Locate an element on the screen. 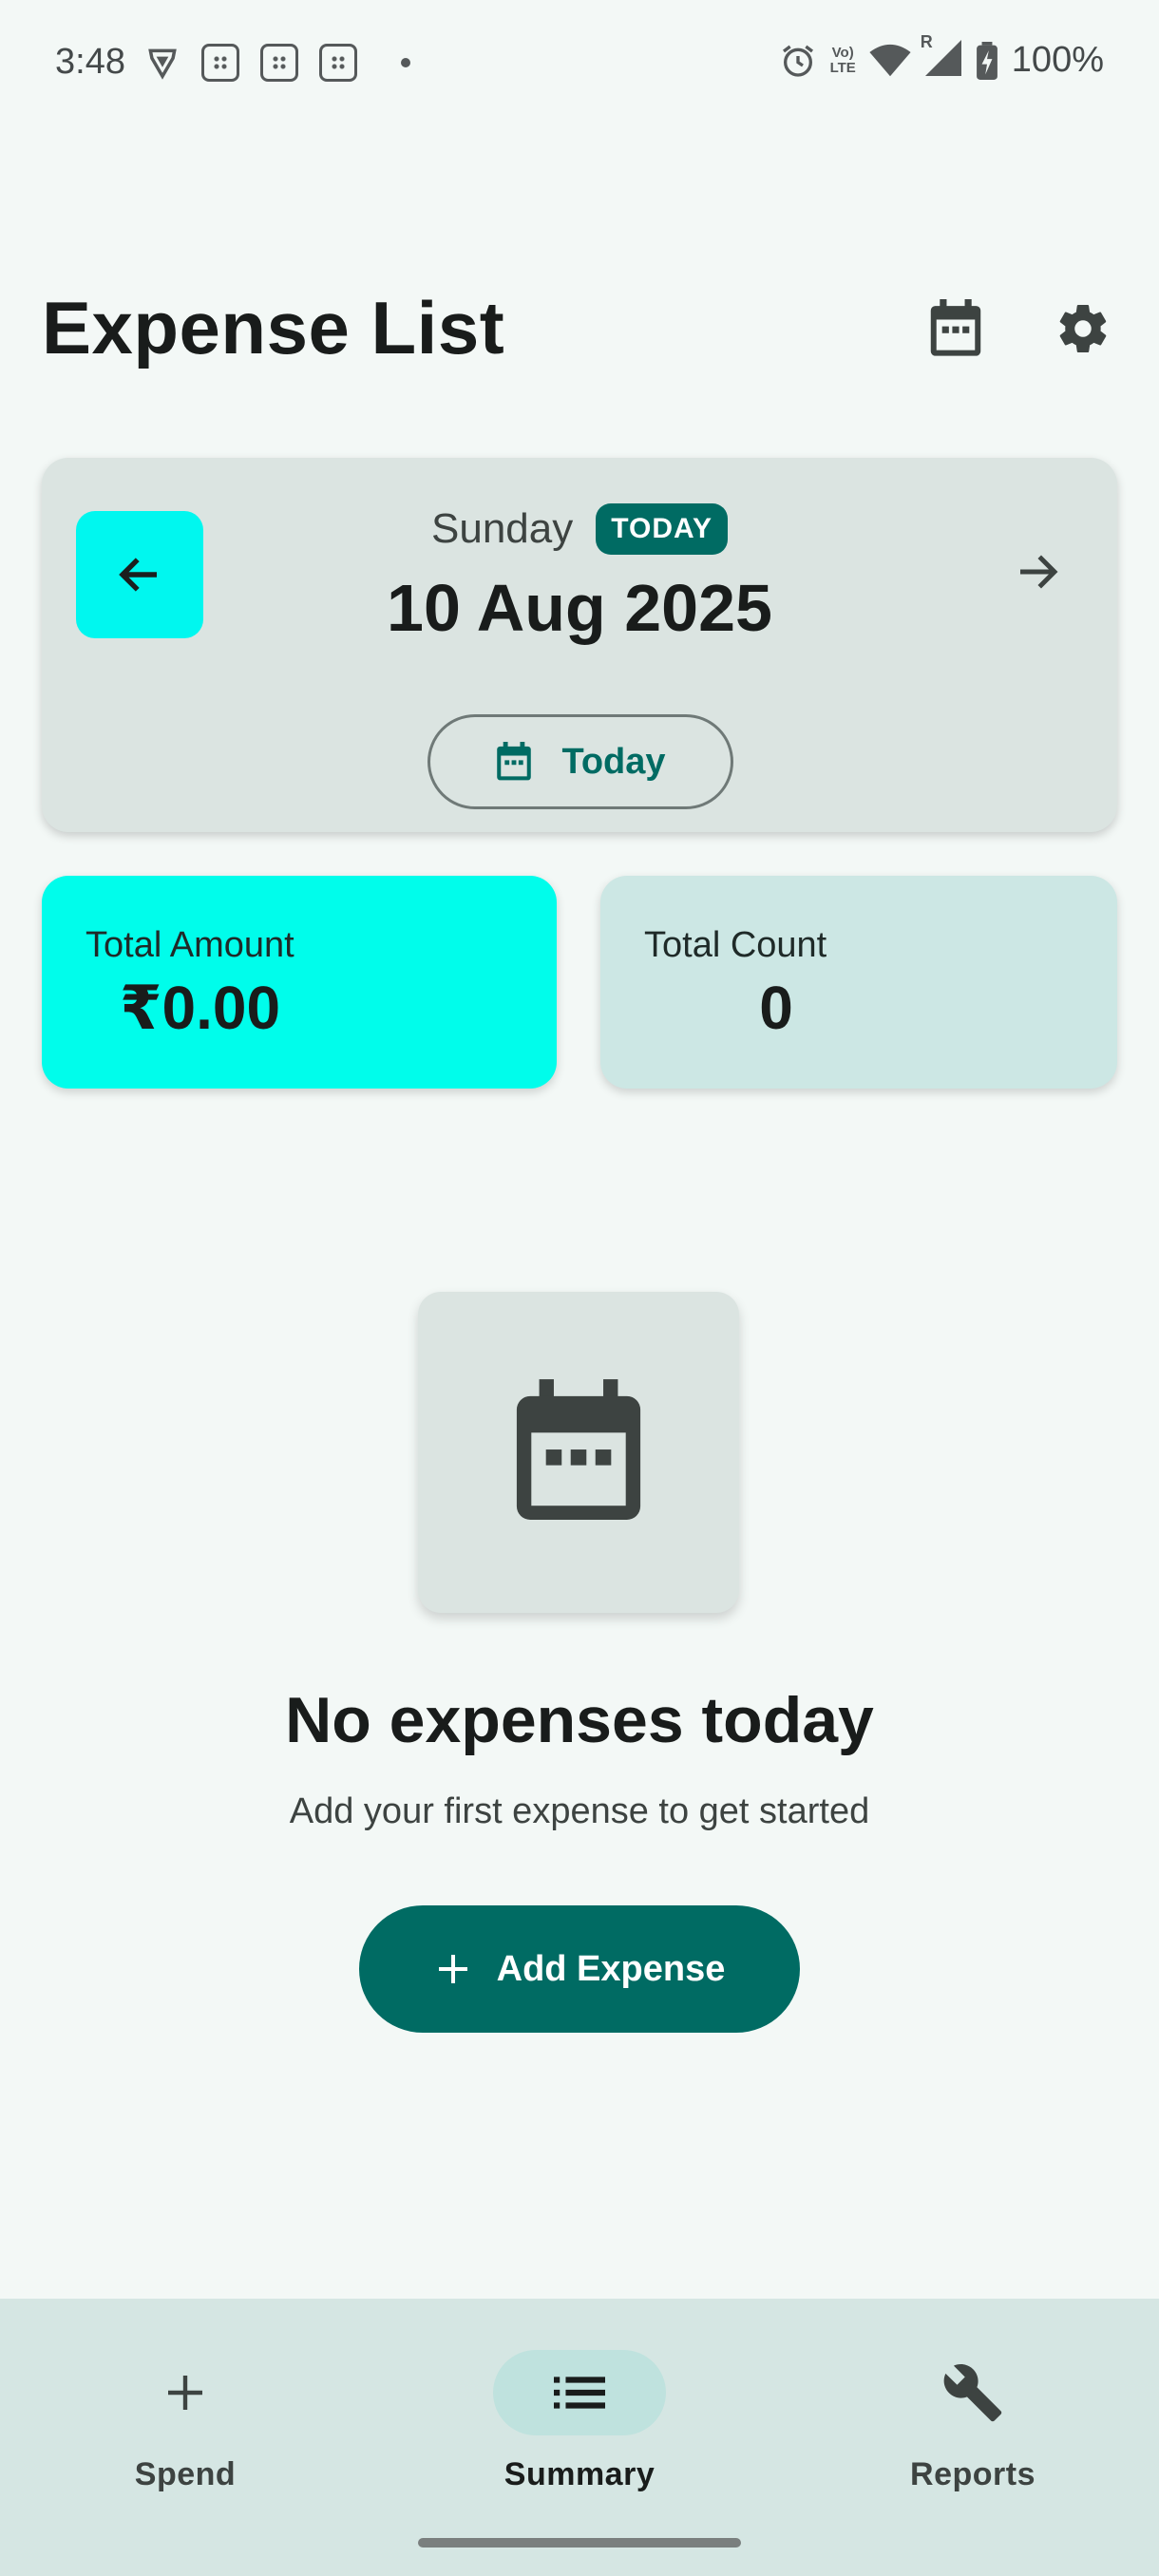 The height and width of the screenshot is (2576, 1159). battery-percent: 100% is located at coordinates (1057, 60).